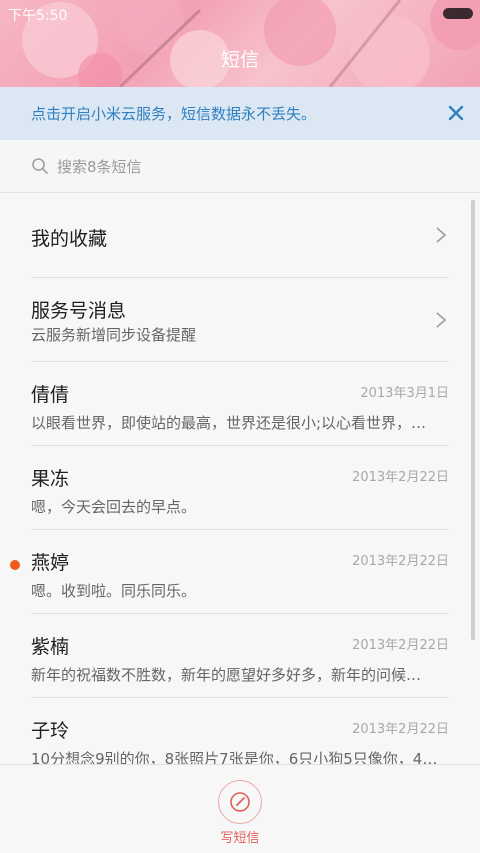 Image resolution: width=480 pixels, height=853 pixels. What do you see at coordinates (240, 166) in the screenshot?
I see `search-input: 搜索8条短信` at bounding box center [240, 166].